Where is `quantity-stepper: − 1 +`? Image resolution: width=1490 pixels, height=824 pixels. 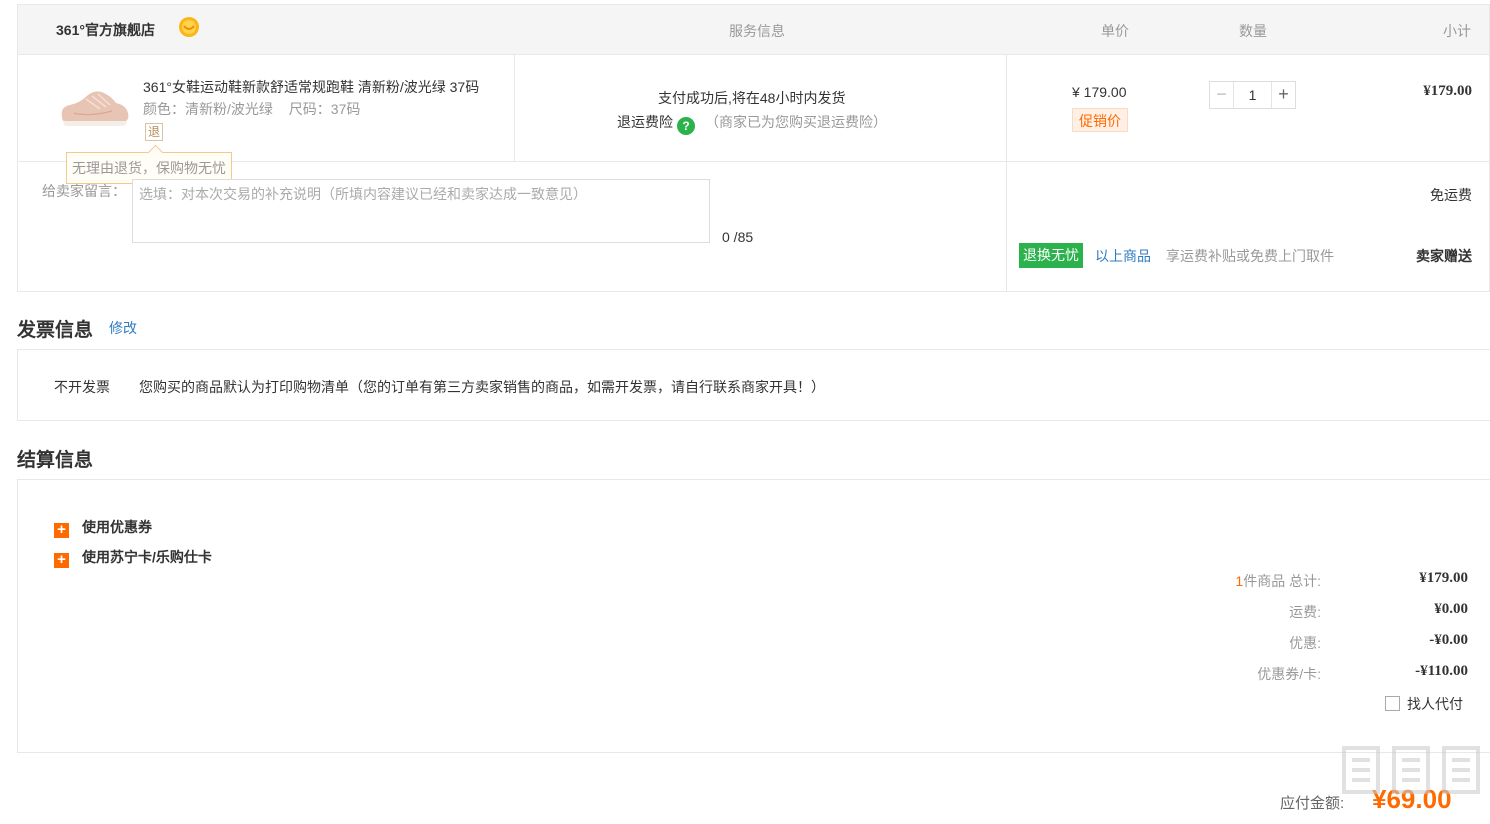 quantity-stepper: − 1 + is located at coordinates (1252, 95).